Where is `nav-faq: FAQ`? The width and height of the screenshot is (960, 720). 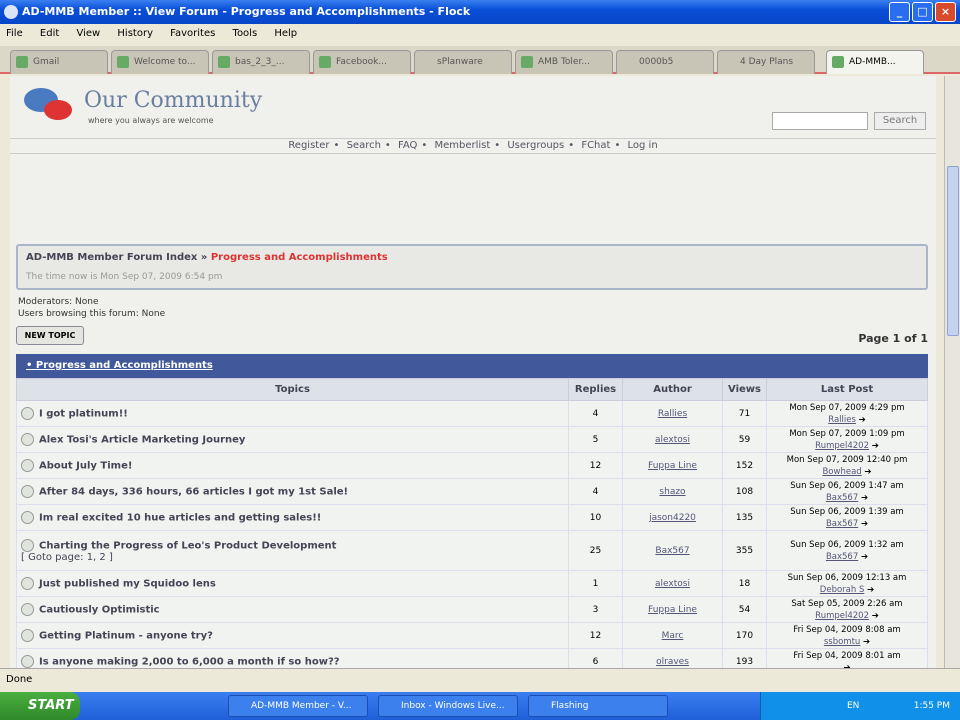 nav-faq: FAQ is located at coordinates (407, 145).